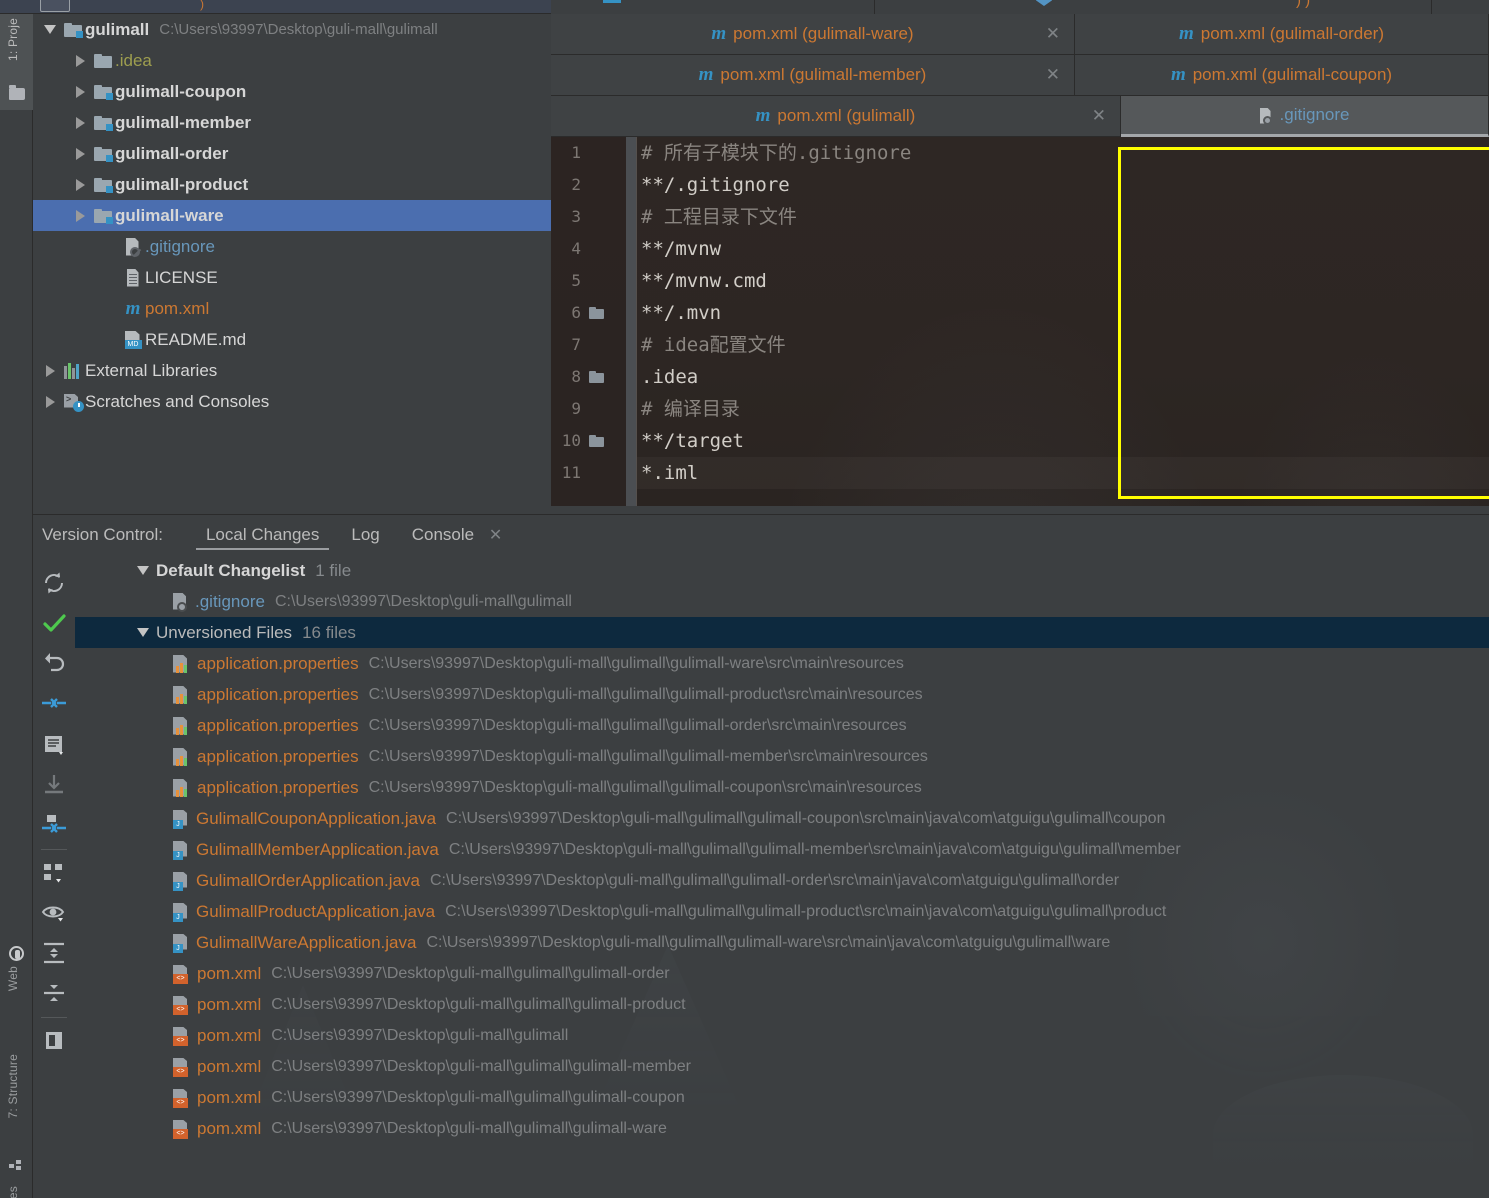  Describe the element at coordinates (292, 277) in the screenshot. I see `tree-node-license: LICENSE` at that location.